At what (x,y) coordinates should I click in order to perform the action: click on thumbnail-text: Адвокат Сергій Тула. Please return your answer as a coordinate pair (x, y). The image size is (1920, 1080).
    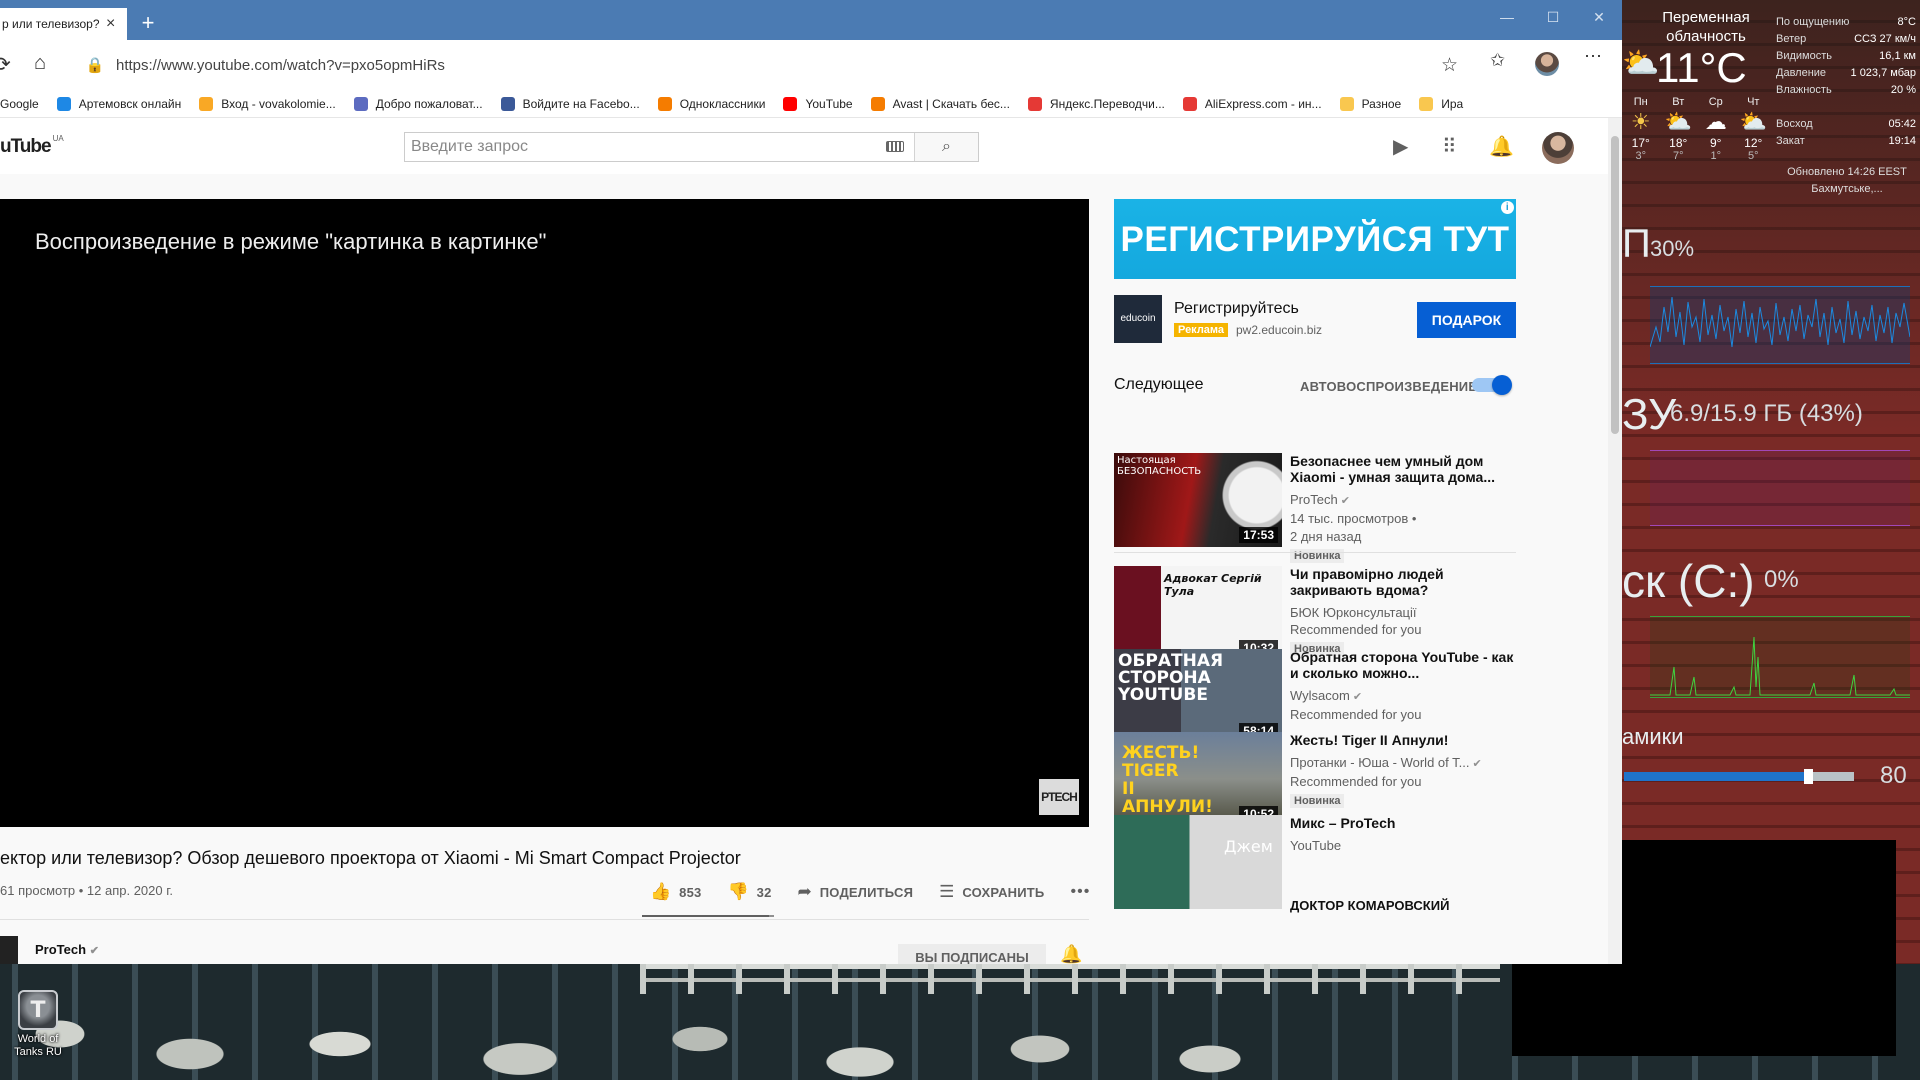
    Looking at the image, I should click on (1213, 585).